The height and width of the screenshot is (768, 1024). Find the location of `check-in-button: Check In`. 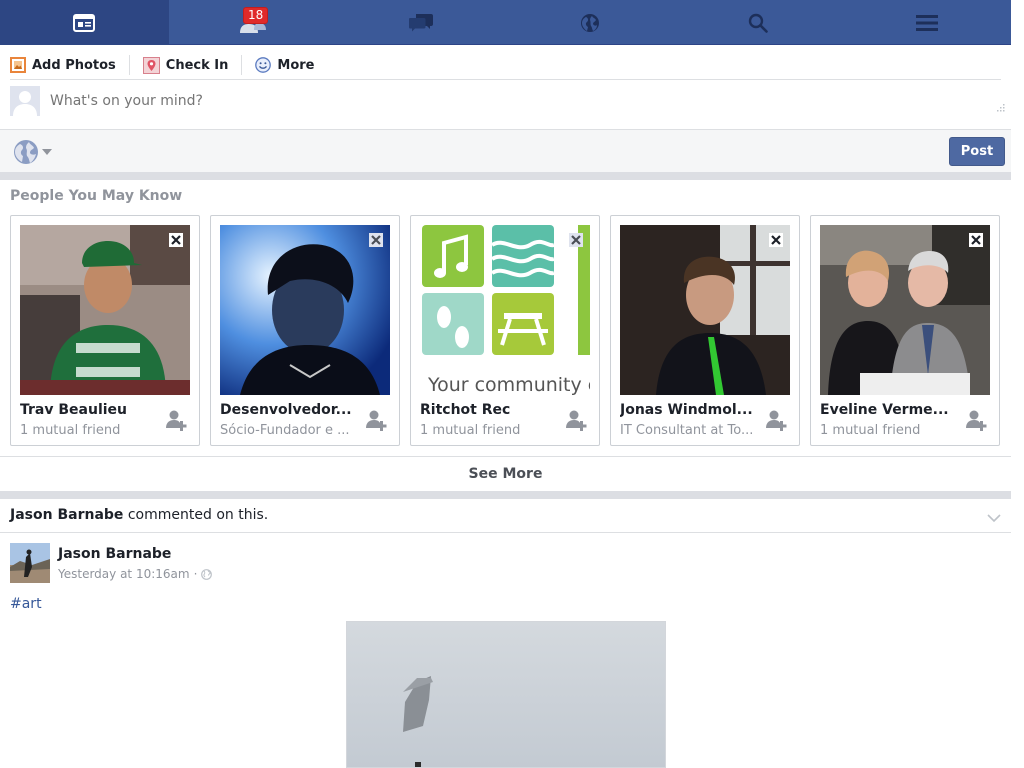

check-in-button: Check In is located at coordinates (185, 65).